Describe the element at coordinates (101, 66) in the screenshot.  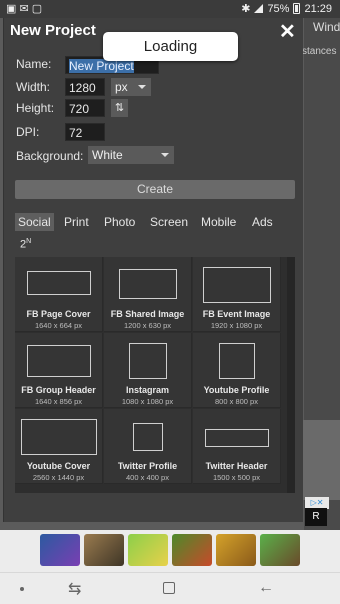
I see `name-value: New Project` at that location.